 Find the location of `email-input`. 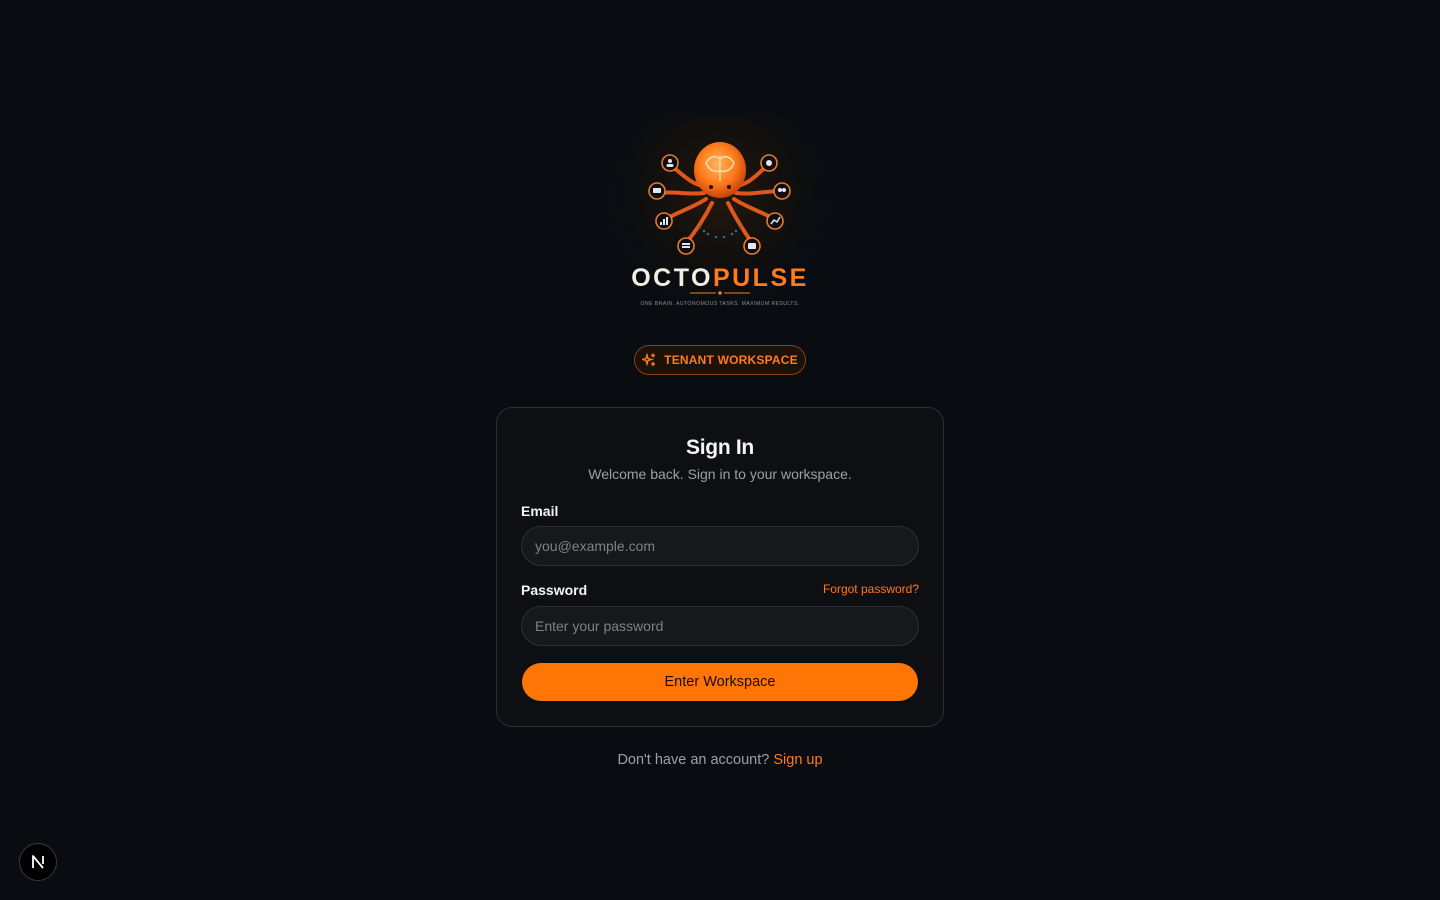

email-input is located at coordinates (720, 546).